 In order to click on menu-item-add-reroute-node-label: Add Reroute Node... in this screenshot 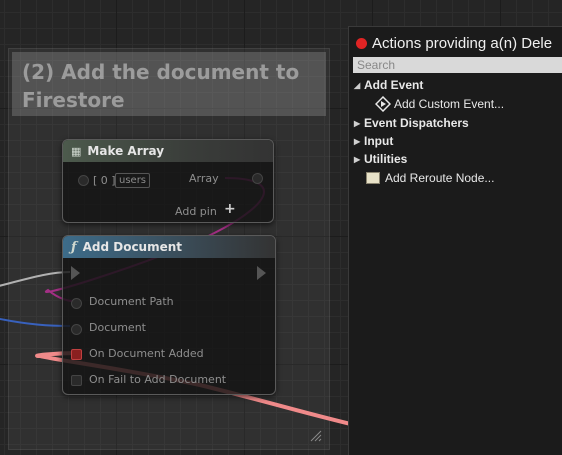, I will do `click(440, 178)`.